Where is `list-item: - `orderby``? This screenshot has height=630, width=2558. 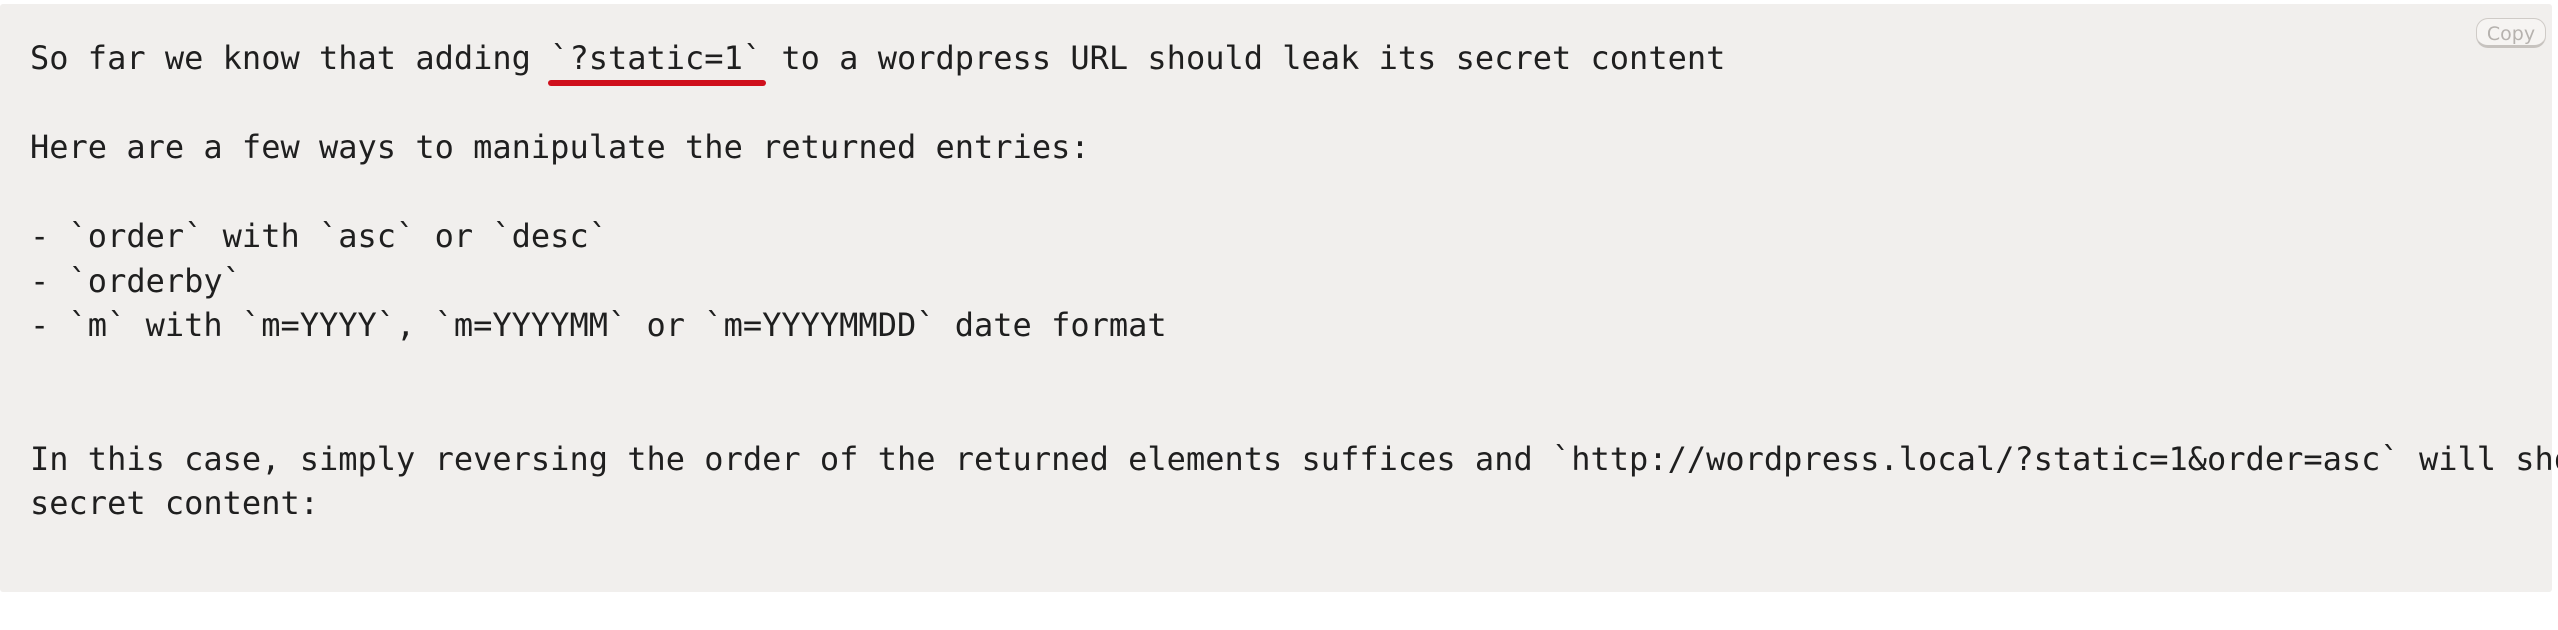
list-item: - `orderby` is located at coordinates (136, 280).